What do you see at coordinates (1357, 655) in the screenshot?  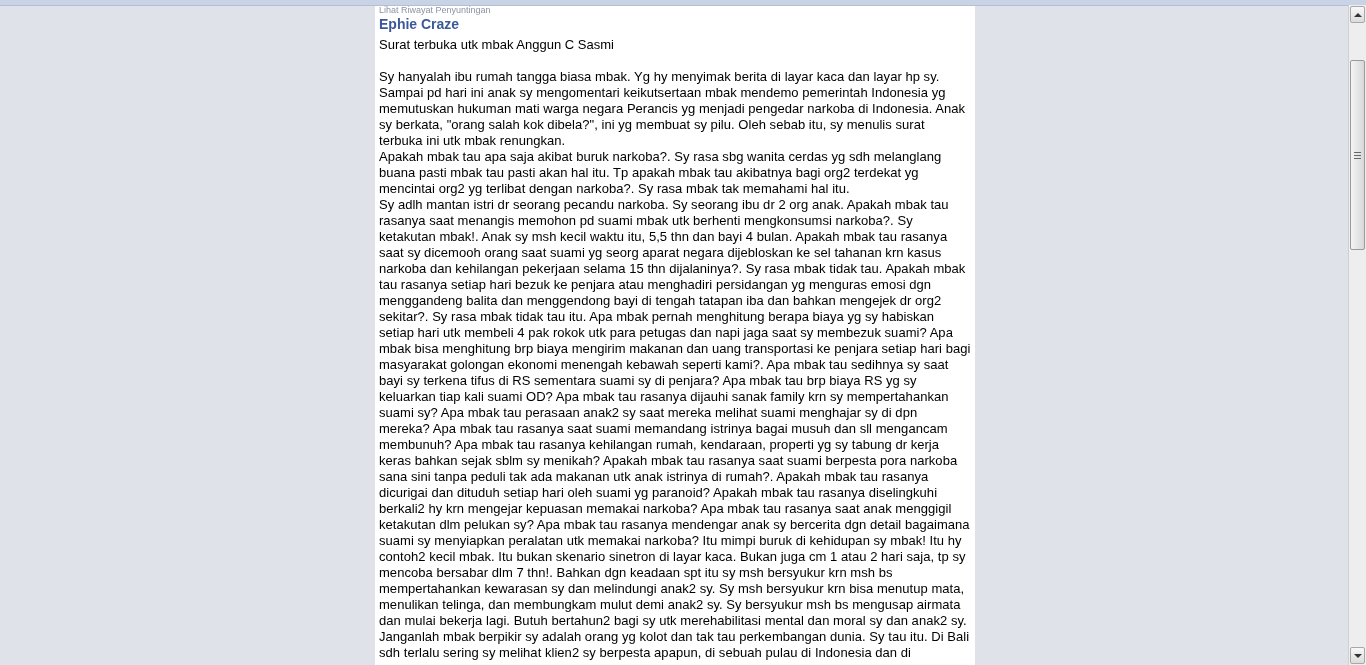 I see `scroll-down-icon` at bounding box center [1357, 655].